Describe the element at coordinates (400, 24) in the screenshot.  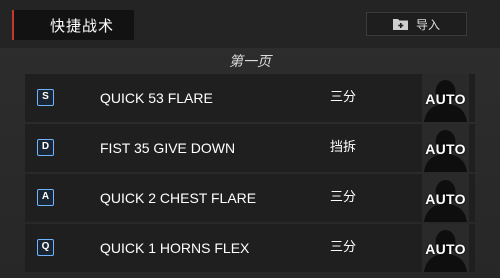
I see `folder-add-icon` at that location.